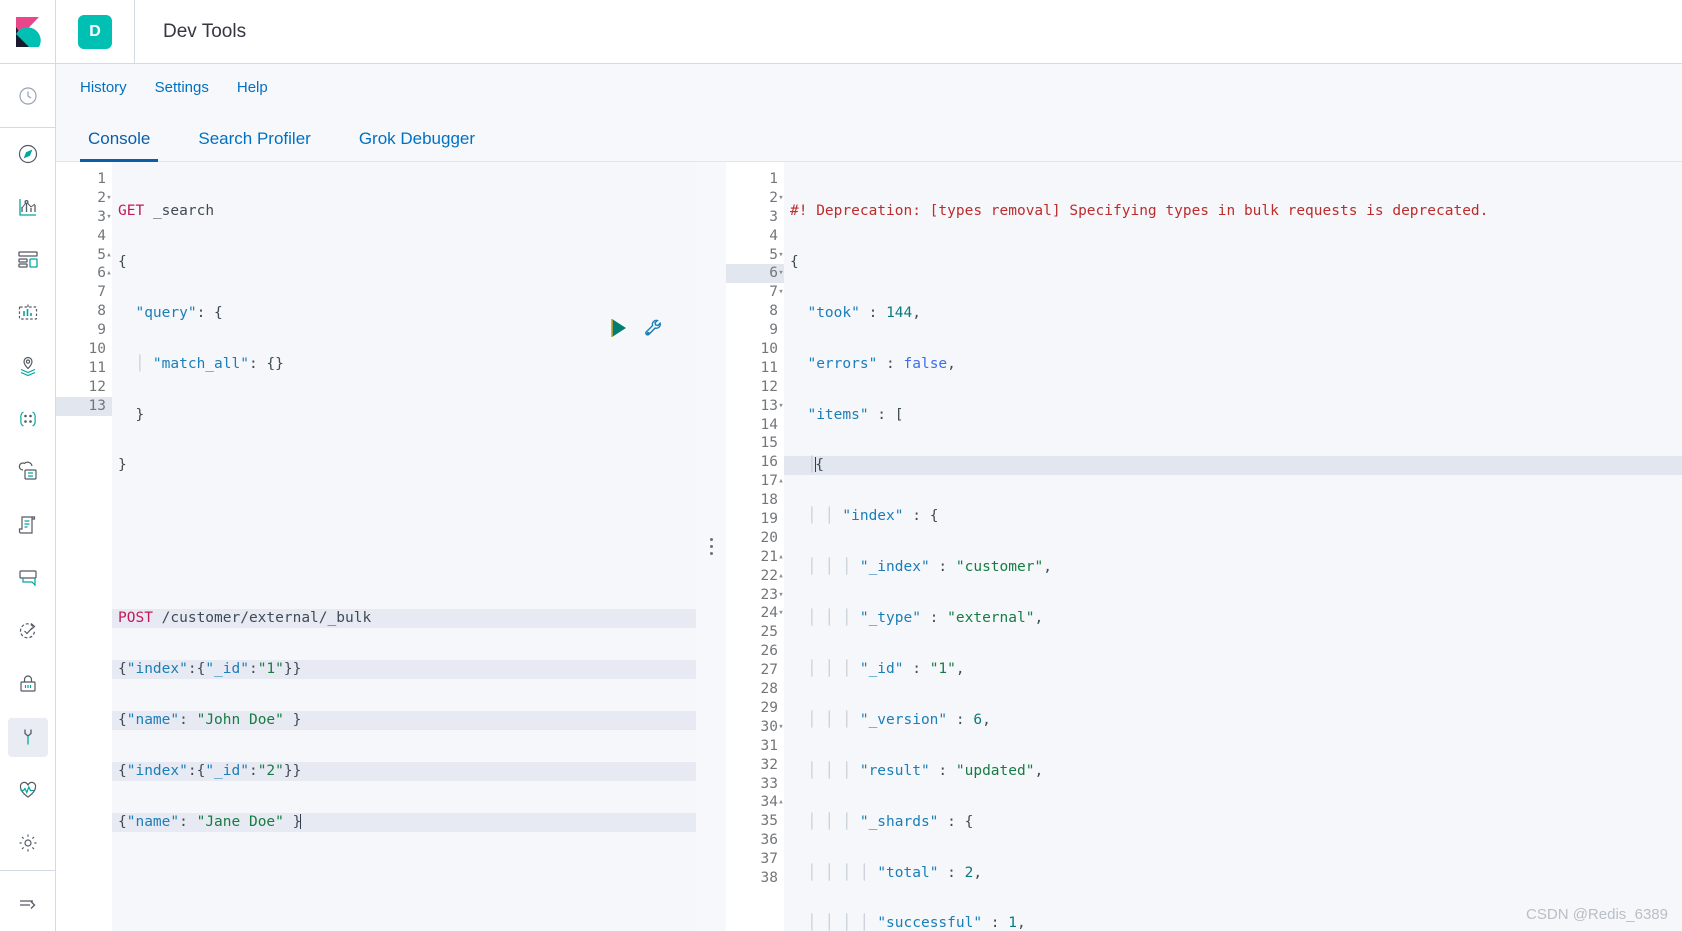 This screenshot has height=931, width=1682. Describe the element at coordinates (404, 720) in the screenshot. I see `code-line: {"name": "John Doe" }` at that location.